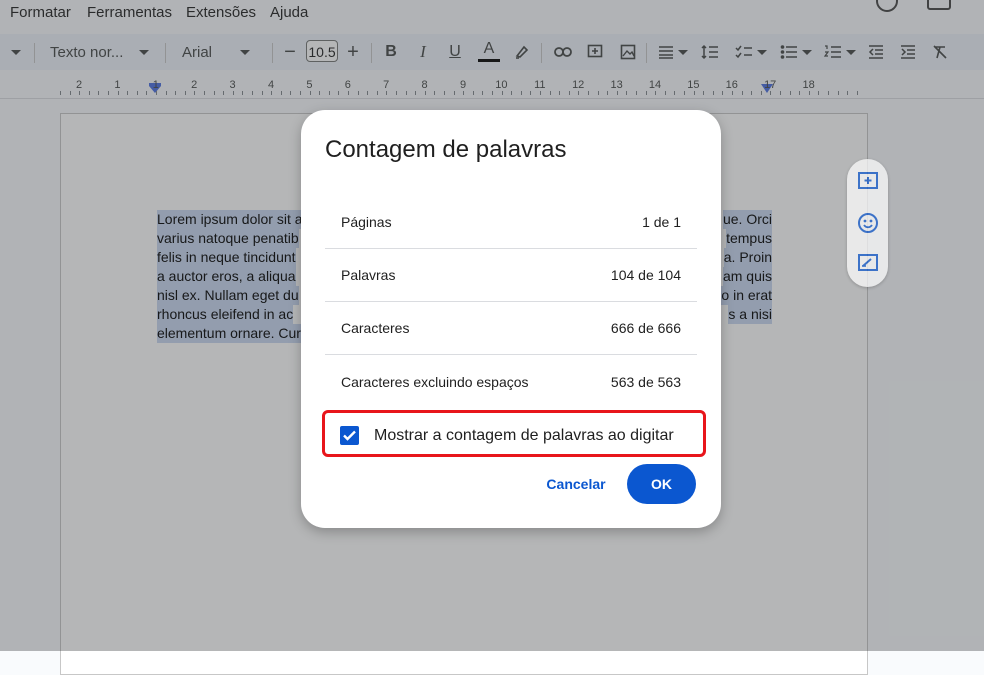 This screenshot has height=675, width=984. What do you see at coordinates (511, 275) in the screenshot?
I see `stat-row-words: Palavras 104 de 104` at bounding box center [511, 275].